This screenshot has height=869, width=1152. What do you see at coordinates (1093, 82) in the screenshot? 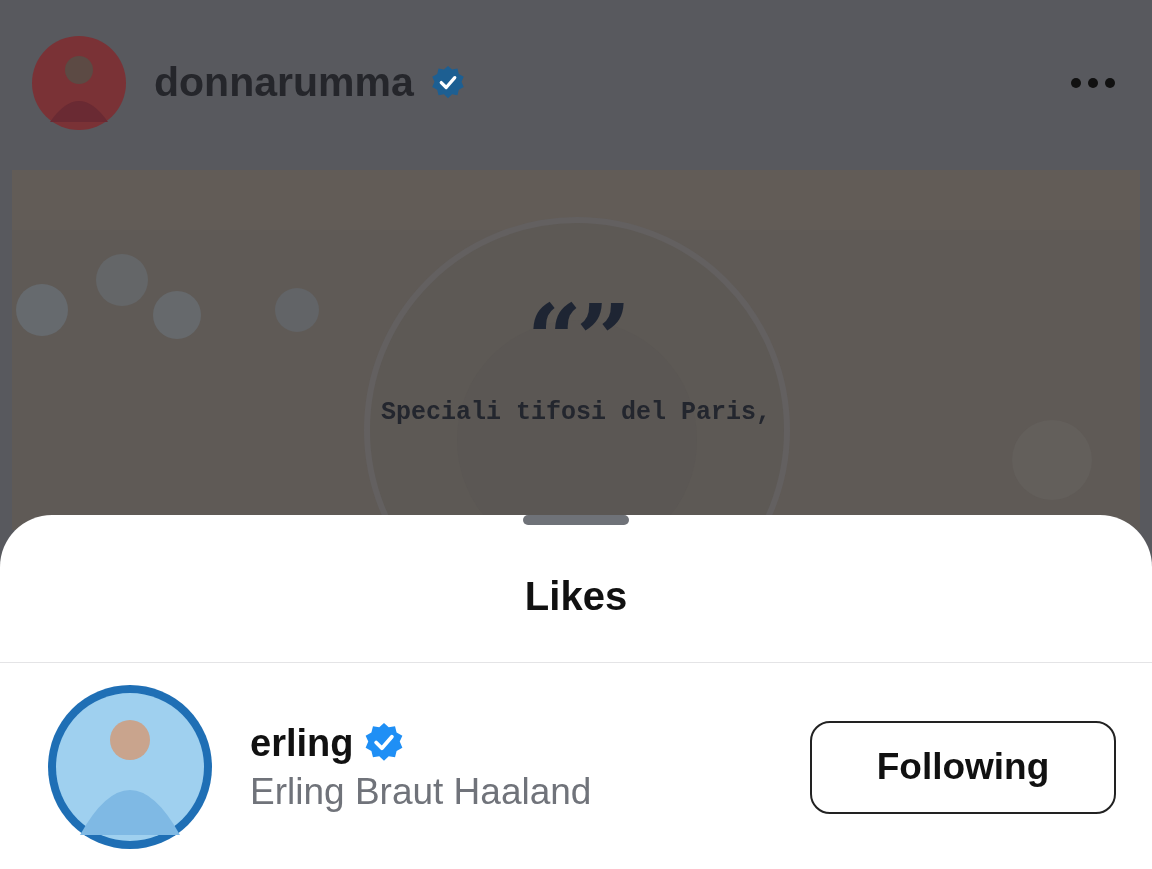
I see `more-options-icon` at bounding box center [1093, 82].